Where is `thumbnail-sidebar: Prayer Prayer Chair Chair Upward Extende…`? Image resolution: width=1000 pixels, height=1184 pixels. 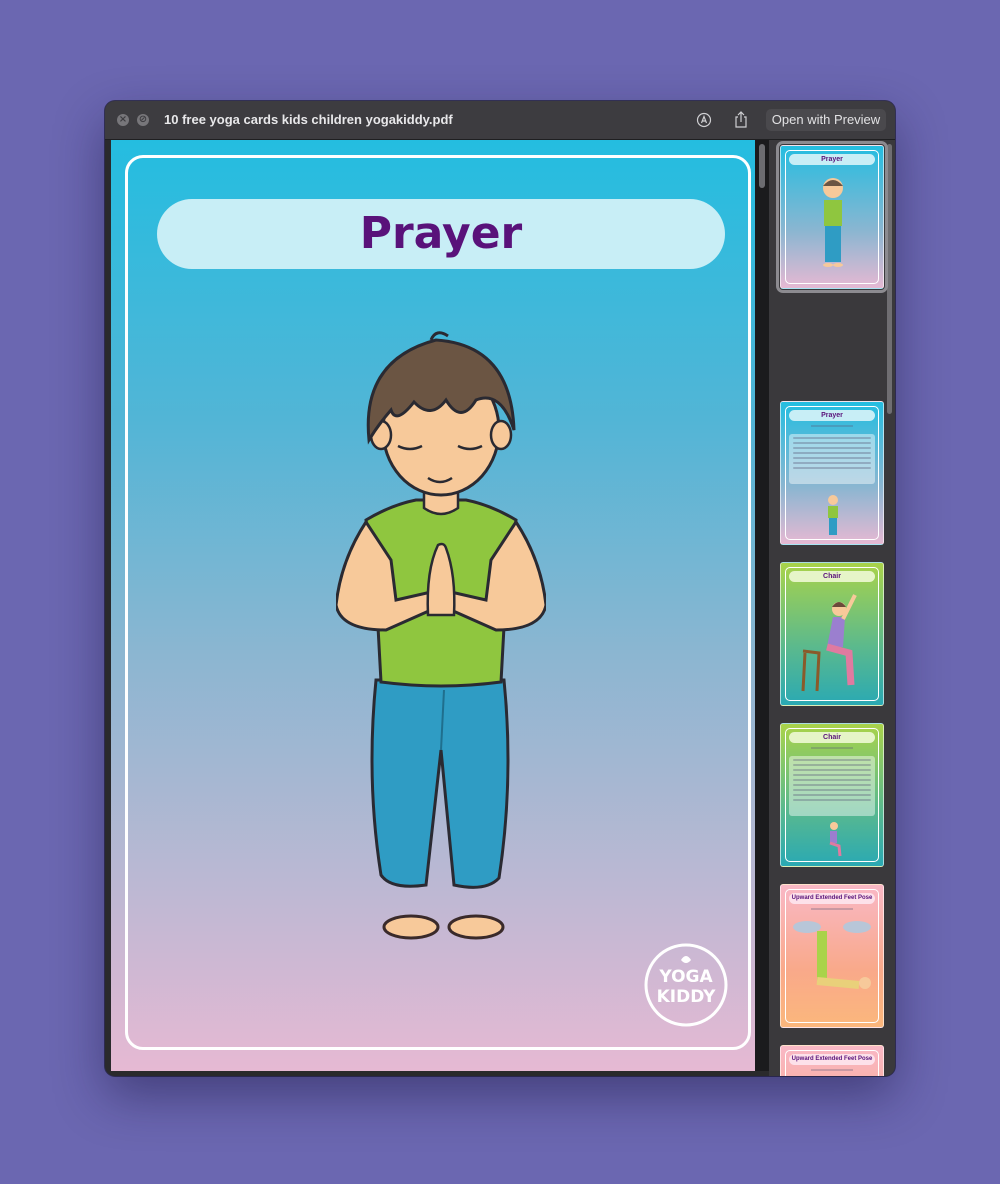 thumbnail-sidebar: Prayer Prayer Chair Chair Upward Extende… is located at coordinates (832, 608).